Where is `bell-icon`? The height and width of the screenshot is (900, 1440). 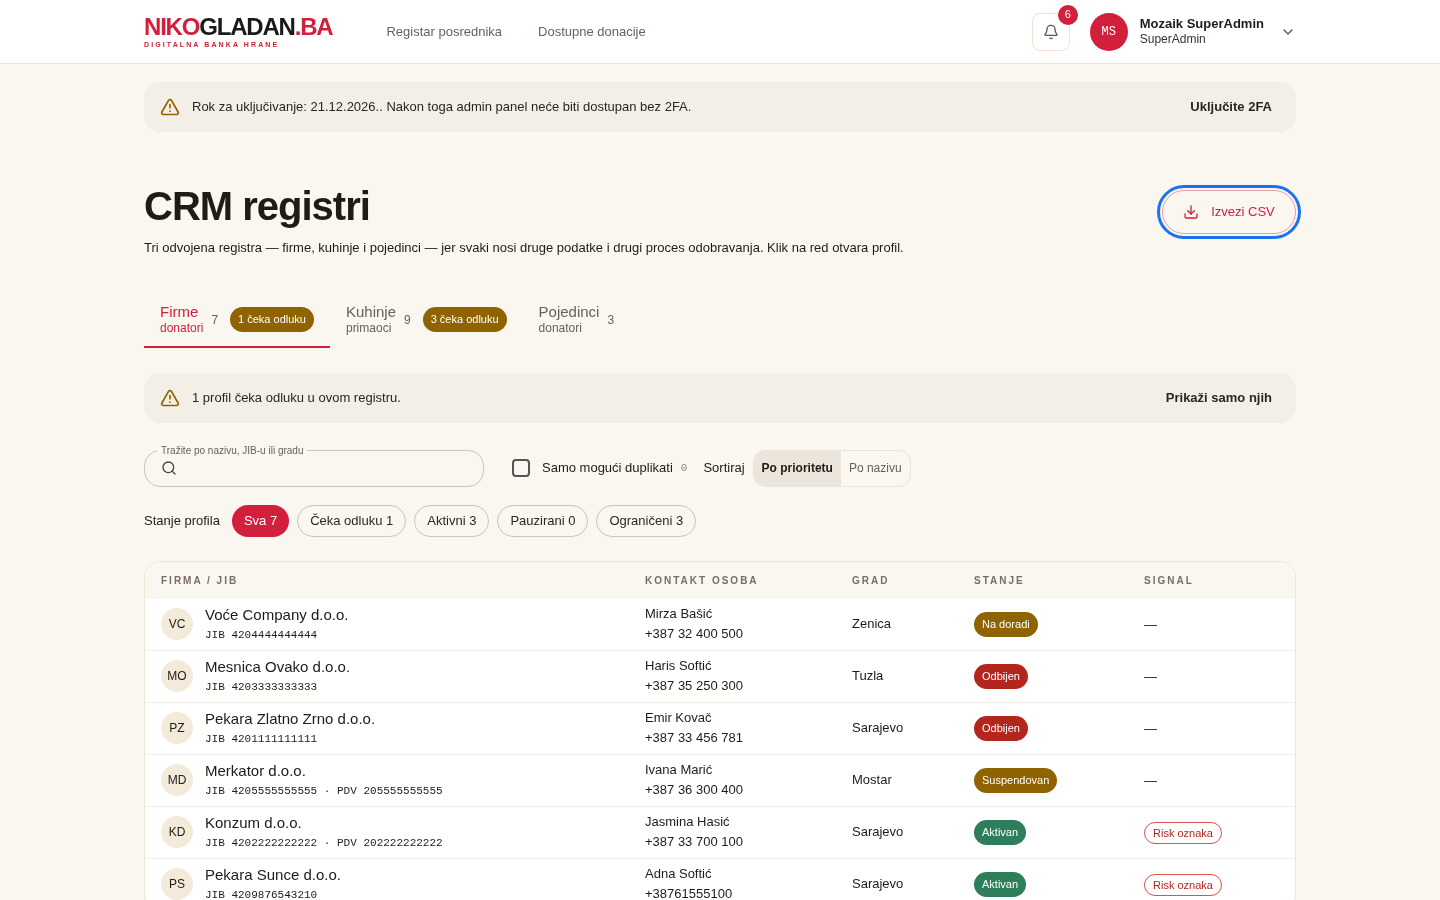 bell-icon is located at coordinates (1050, 31).